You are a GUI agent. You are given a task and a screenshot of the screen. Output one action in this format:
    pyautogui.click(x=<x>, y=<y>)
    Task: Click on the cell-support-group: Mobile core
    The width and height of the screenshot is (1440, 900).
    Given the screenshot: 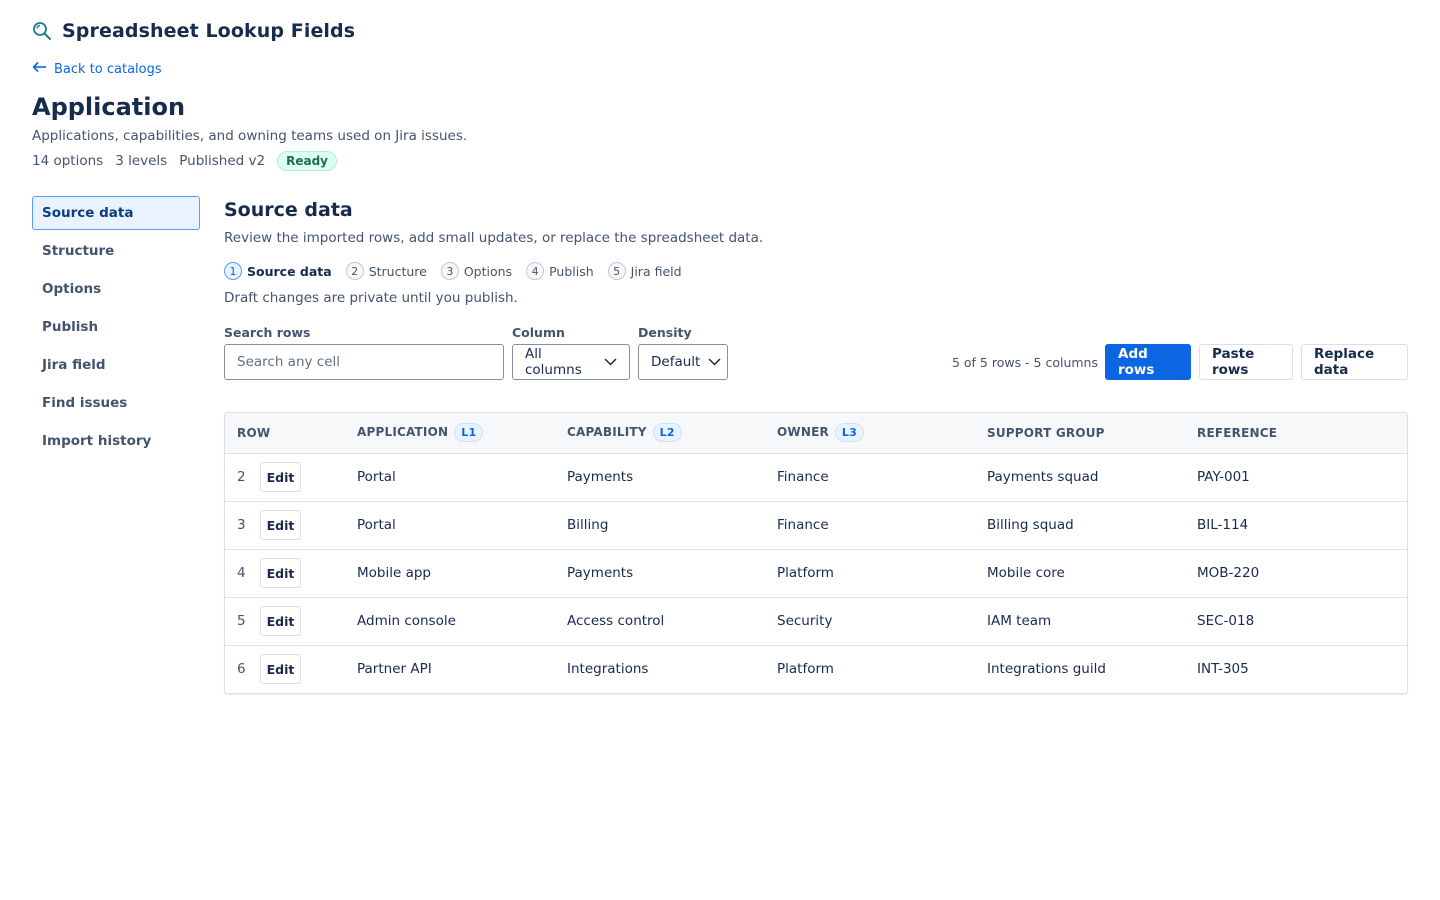 What is the action you would take?
    pyautogui.click(x=1092, y=573)
    